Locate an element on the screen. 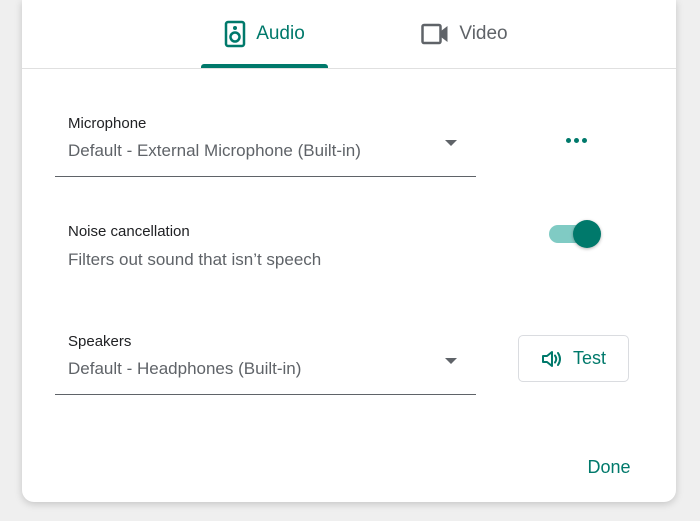 This screenshot has width=700, height=521. speakers-label: Speakers is located at coordinates (100, 341).